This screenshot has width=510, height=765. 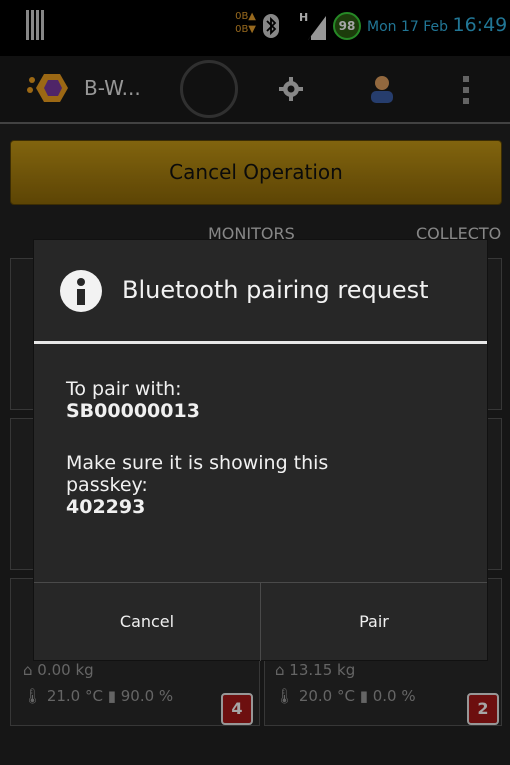 I want to click on passkey-prompt-line2: passkey:, so click(x=107, y=485).